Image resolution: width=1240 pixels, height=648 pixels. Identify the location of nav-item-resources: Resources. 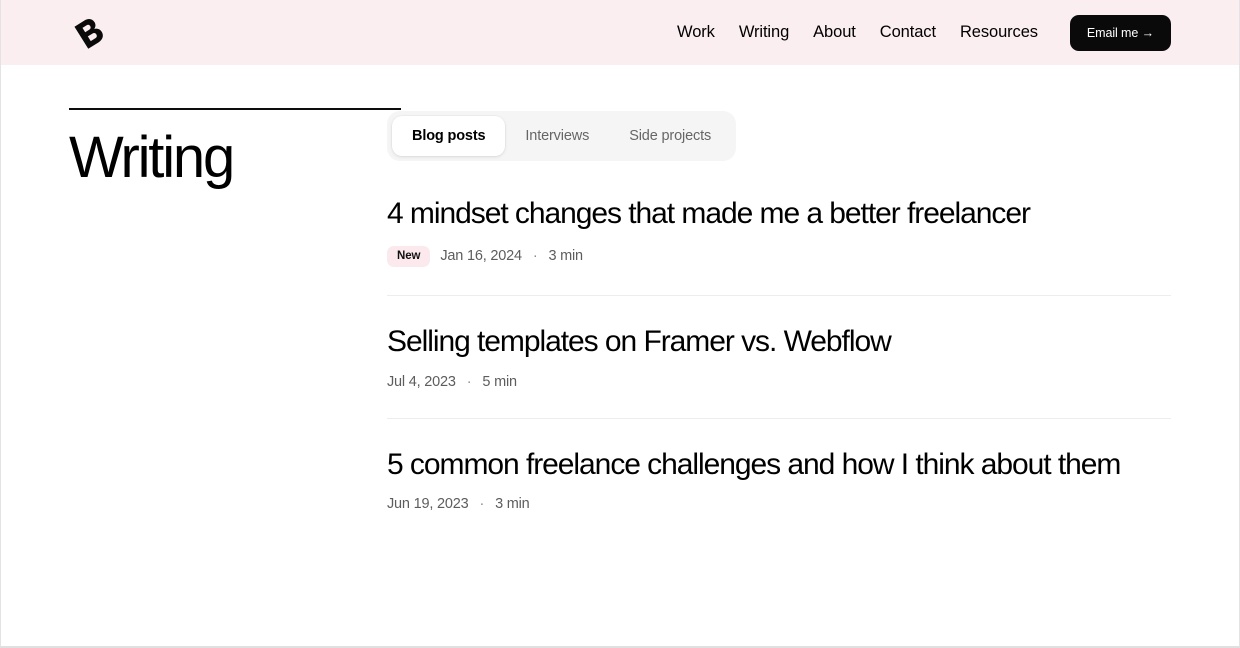
(999, 32).